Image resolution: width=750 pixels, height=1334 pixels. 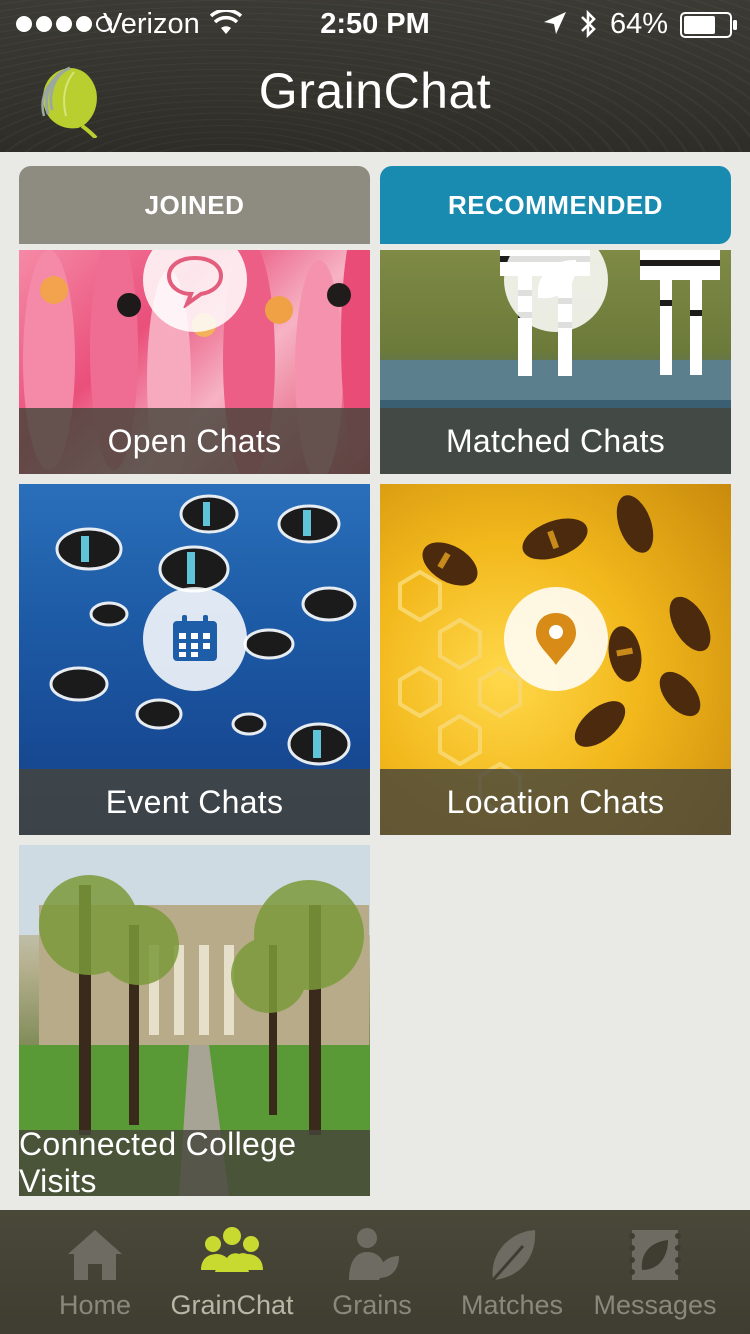 I want to click on nav-home: Home, so click(x=95, y=1272).